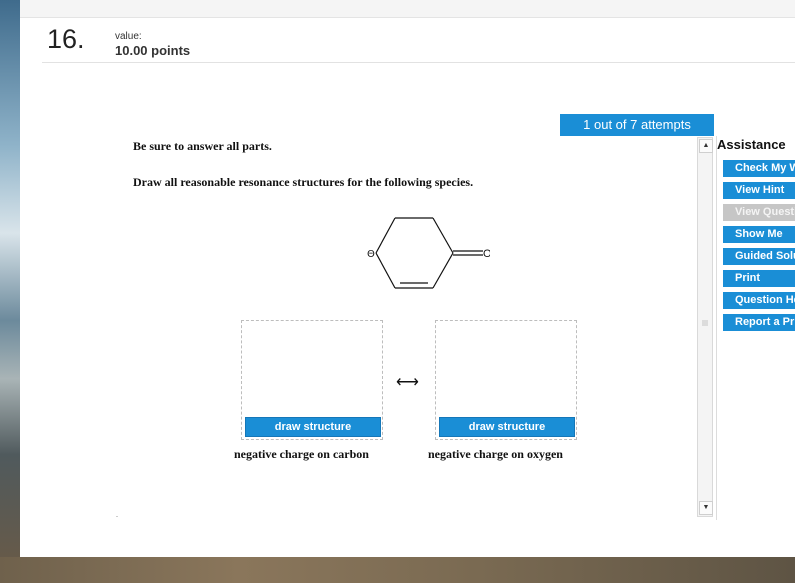 The width and height of the screenshot is (795, 583). I want to click on draw-structure-button-carbon: draw structure, so click(313, 427).